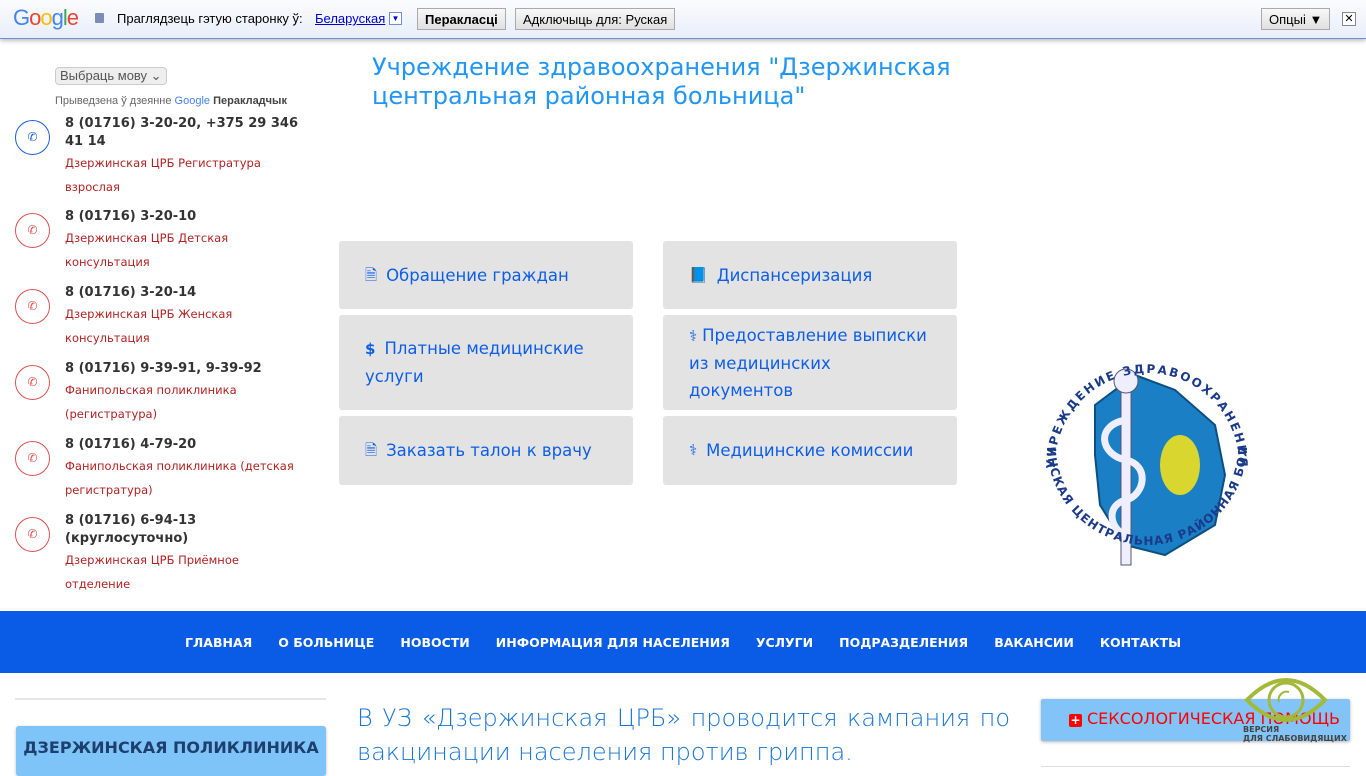  I want to click on nav-contacts: КОНТАКТЫ, so click(1140, 642).